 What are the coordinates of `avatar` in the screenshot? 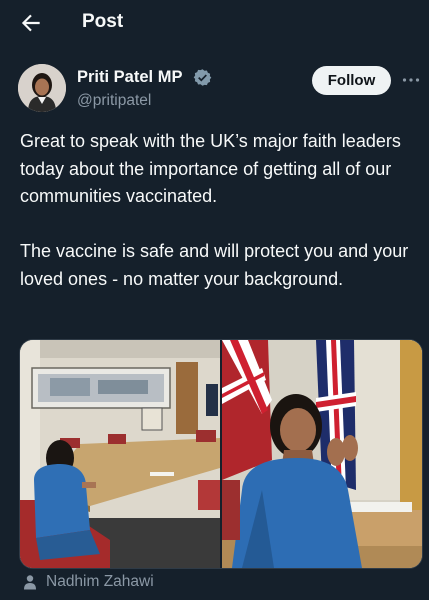 It's located at (42, 88).